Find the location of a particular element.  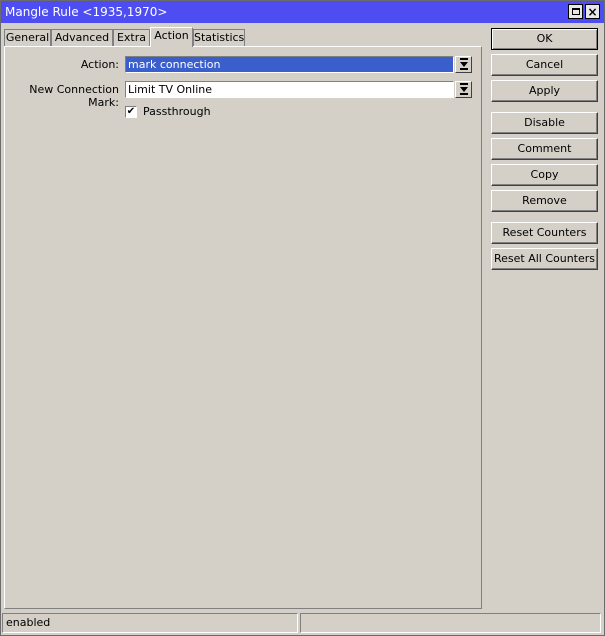

maximize-icon is located at coordinates (575, 11).